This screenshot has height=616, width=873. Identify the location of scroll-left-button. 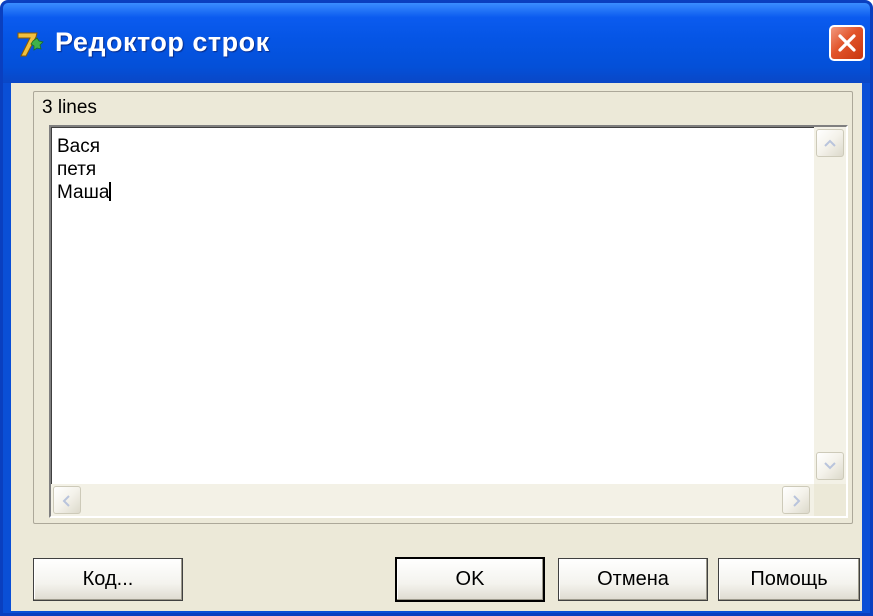
(67, 500).